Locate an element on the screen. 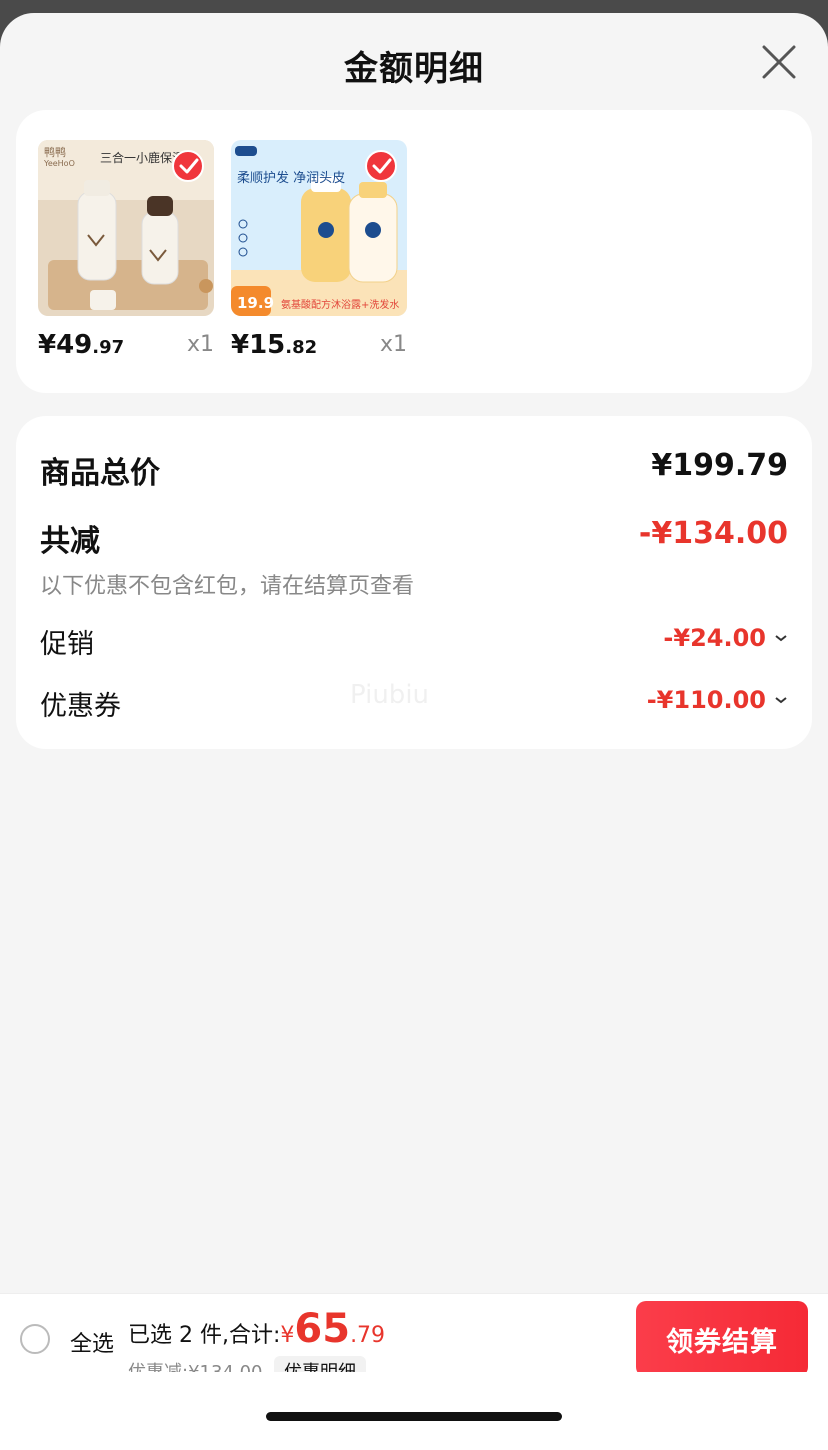 The width and height of the screenshot is (828, 1450). product-price: ¥15.82 is located at coordinates (274, 345).